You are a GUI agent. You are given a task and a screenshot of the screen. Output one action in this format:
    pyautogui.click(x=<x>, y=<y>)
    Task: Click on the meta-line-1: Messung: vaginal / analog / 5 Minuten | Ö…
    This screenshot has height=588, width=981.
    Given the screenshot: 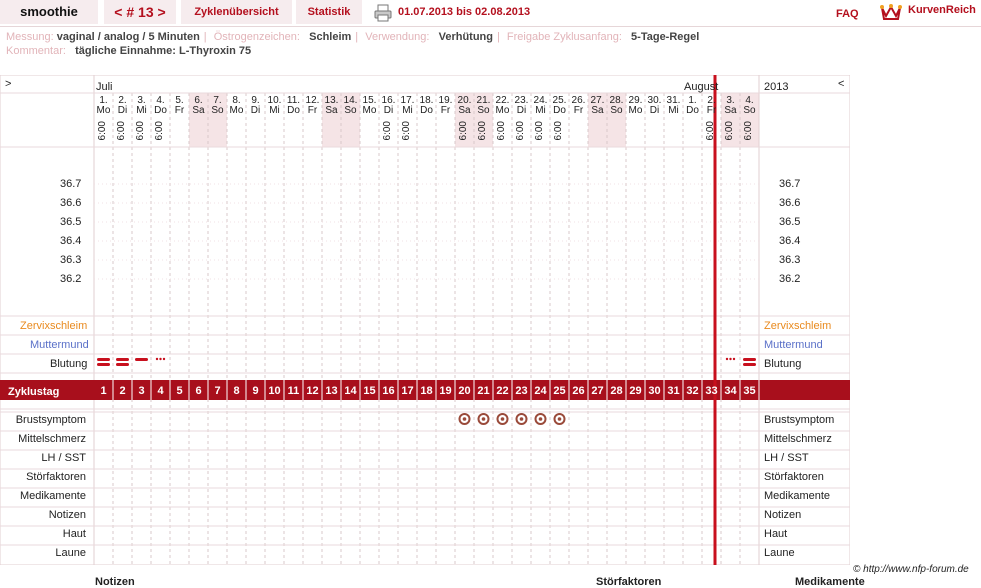 What is the action you would take?
    pyautogui.click(x=353, y=37)
    